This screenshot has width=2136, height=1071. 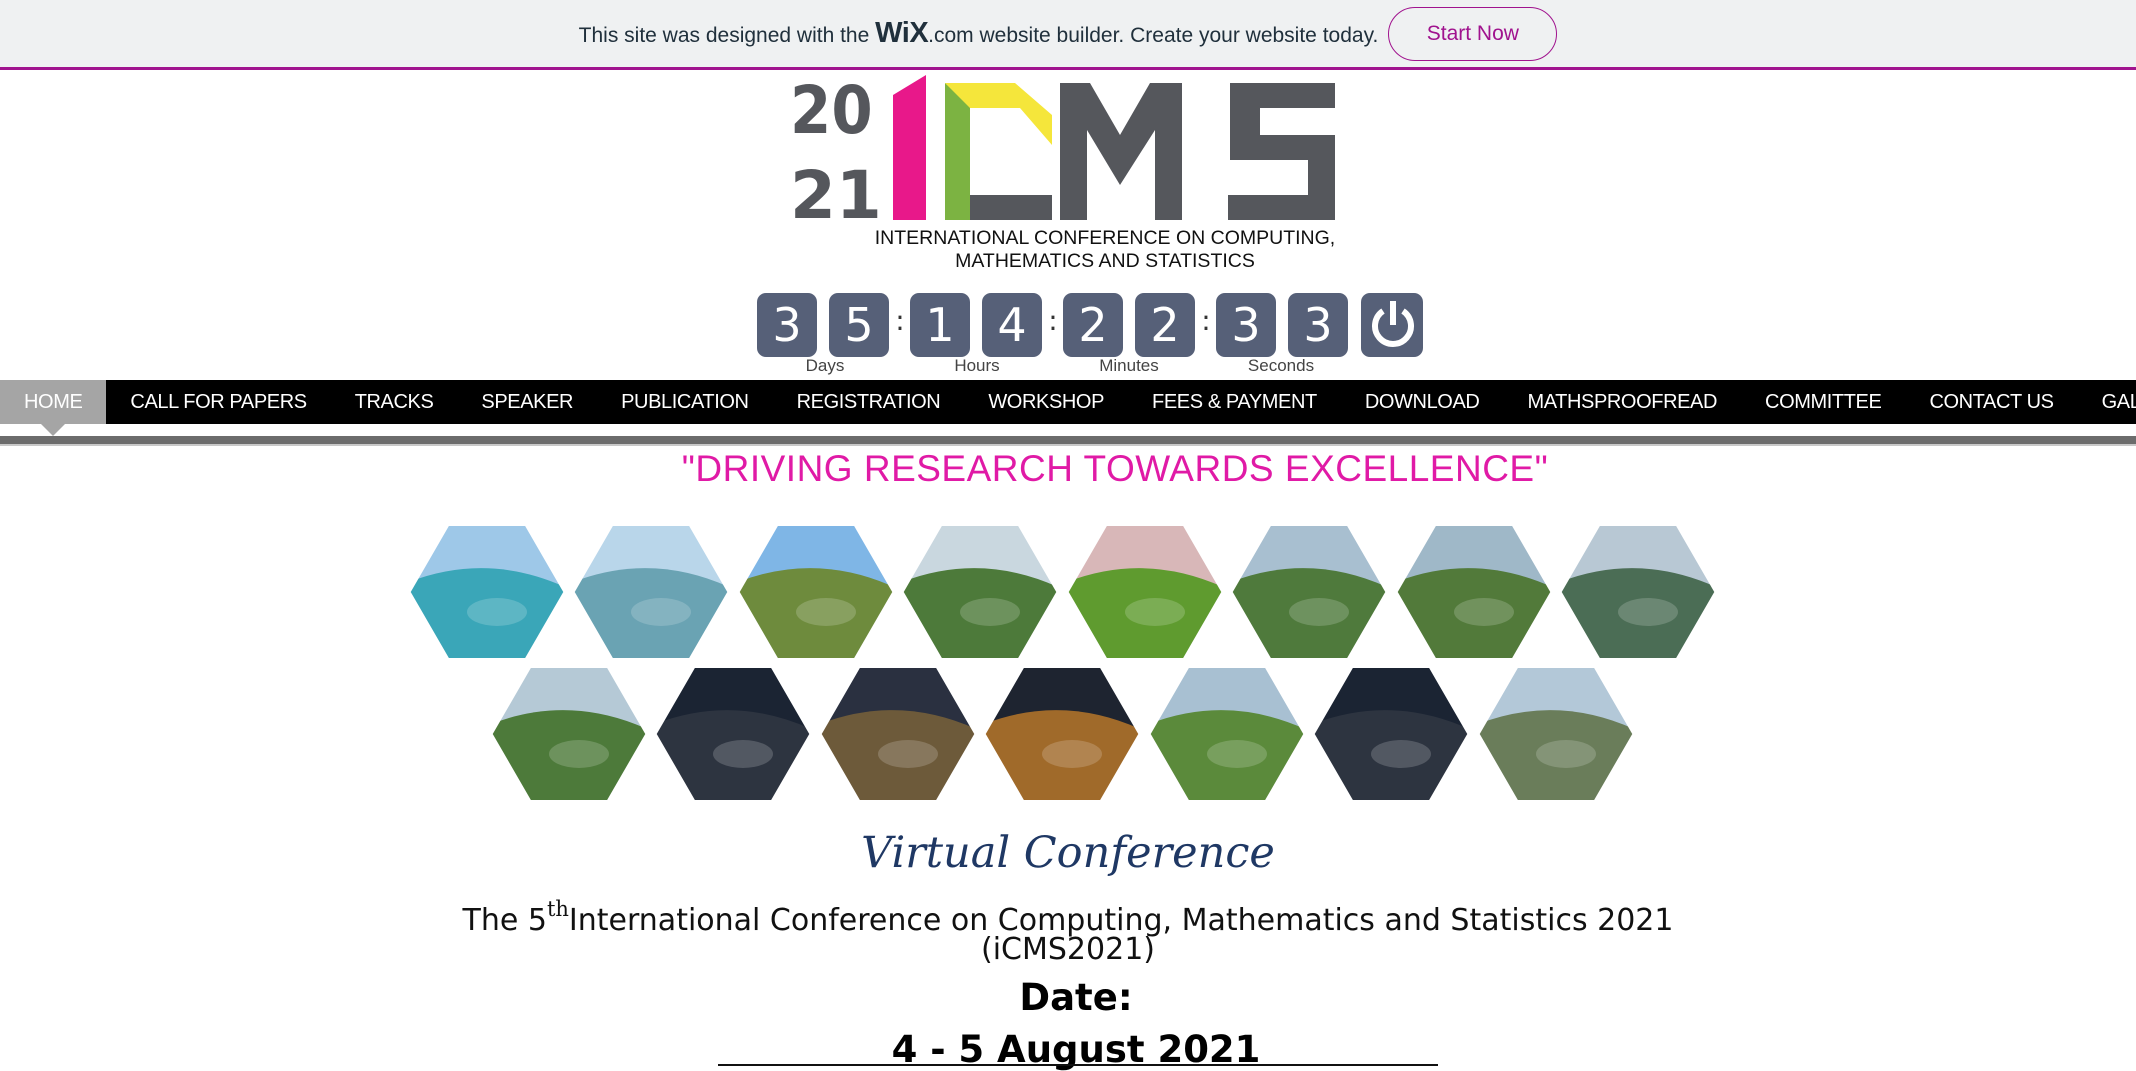 I want to click on courts-photo, so click(x=1227, y=734).